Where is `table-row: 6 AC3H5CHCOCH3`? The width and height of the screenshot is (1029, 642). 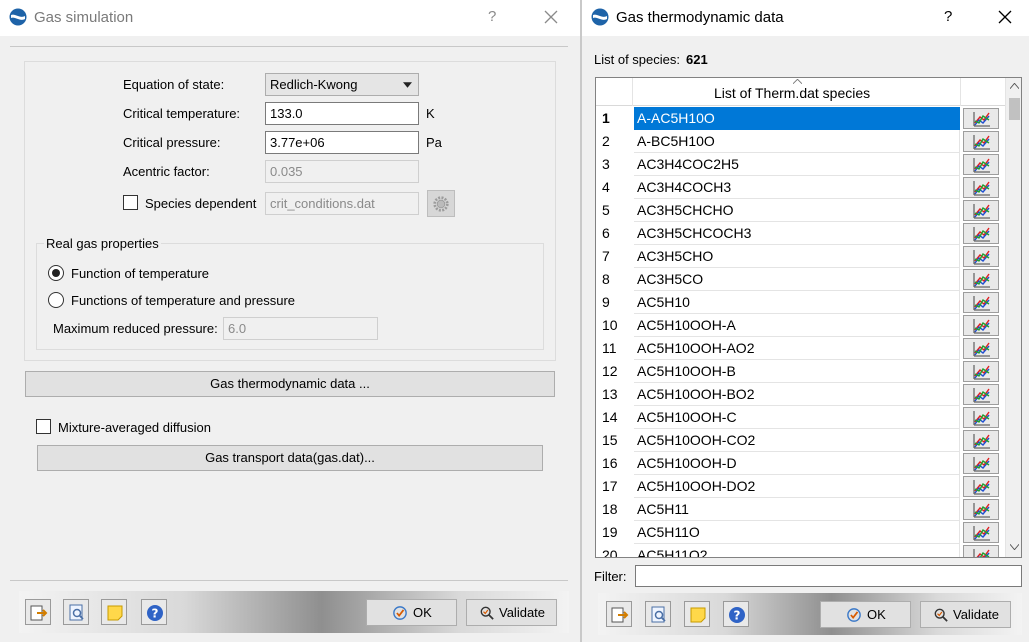
table-row: 6 AC3H5CHCOCH3 is located at coordinates (801, 233).